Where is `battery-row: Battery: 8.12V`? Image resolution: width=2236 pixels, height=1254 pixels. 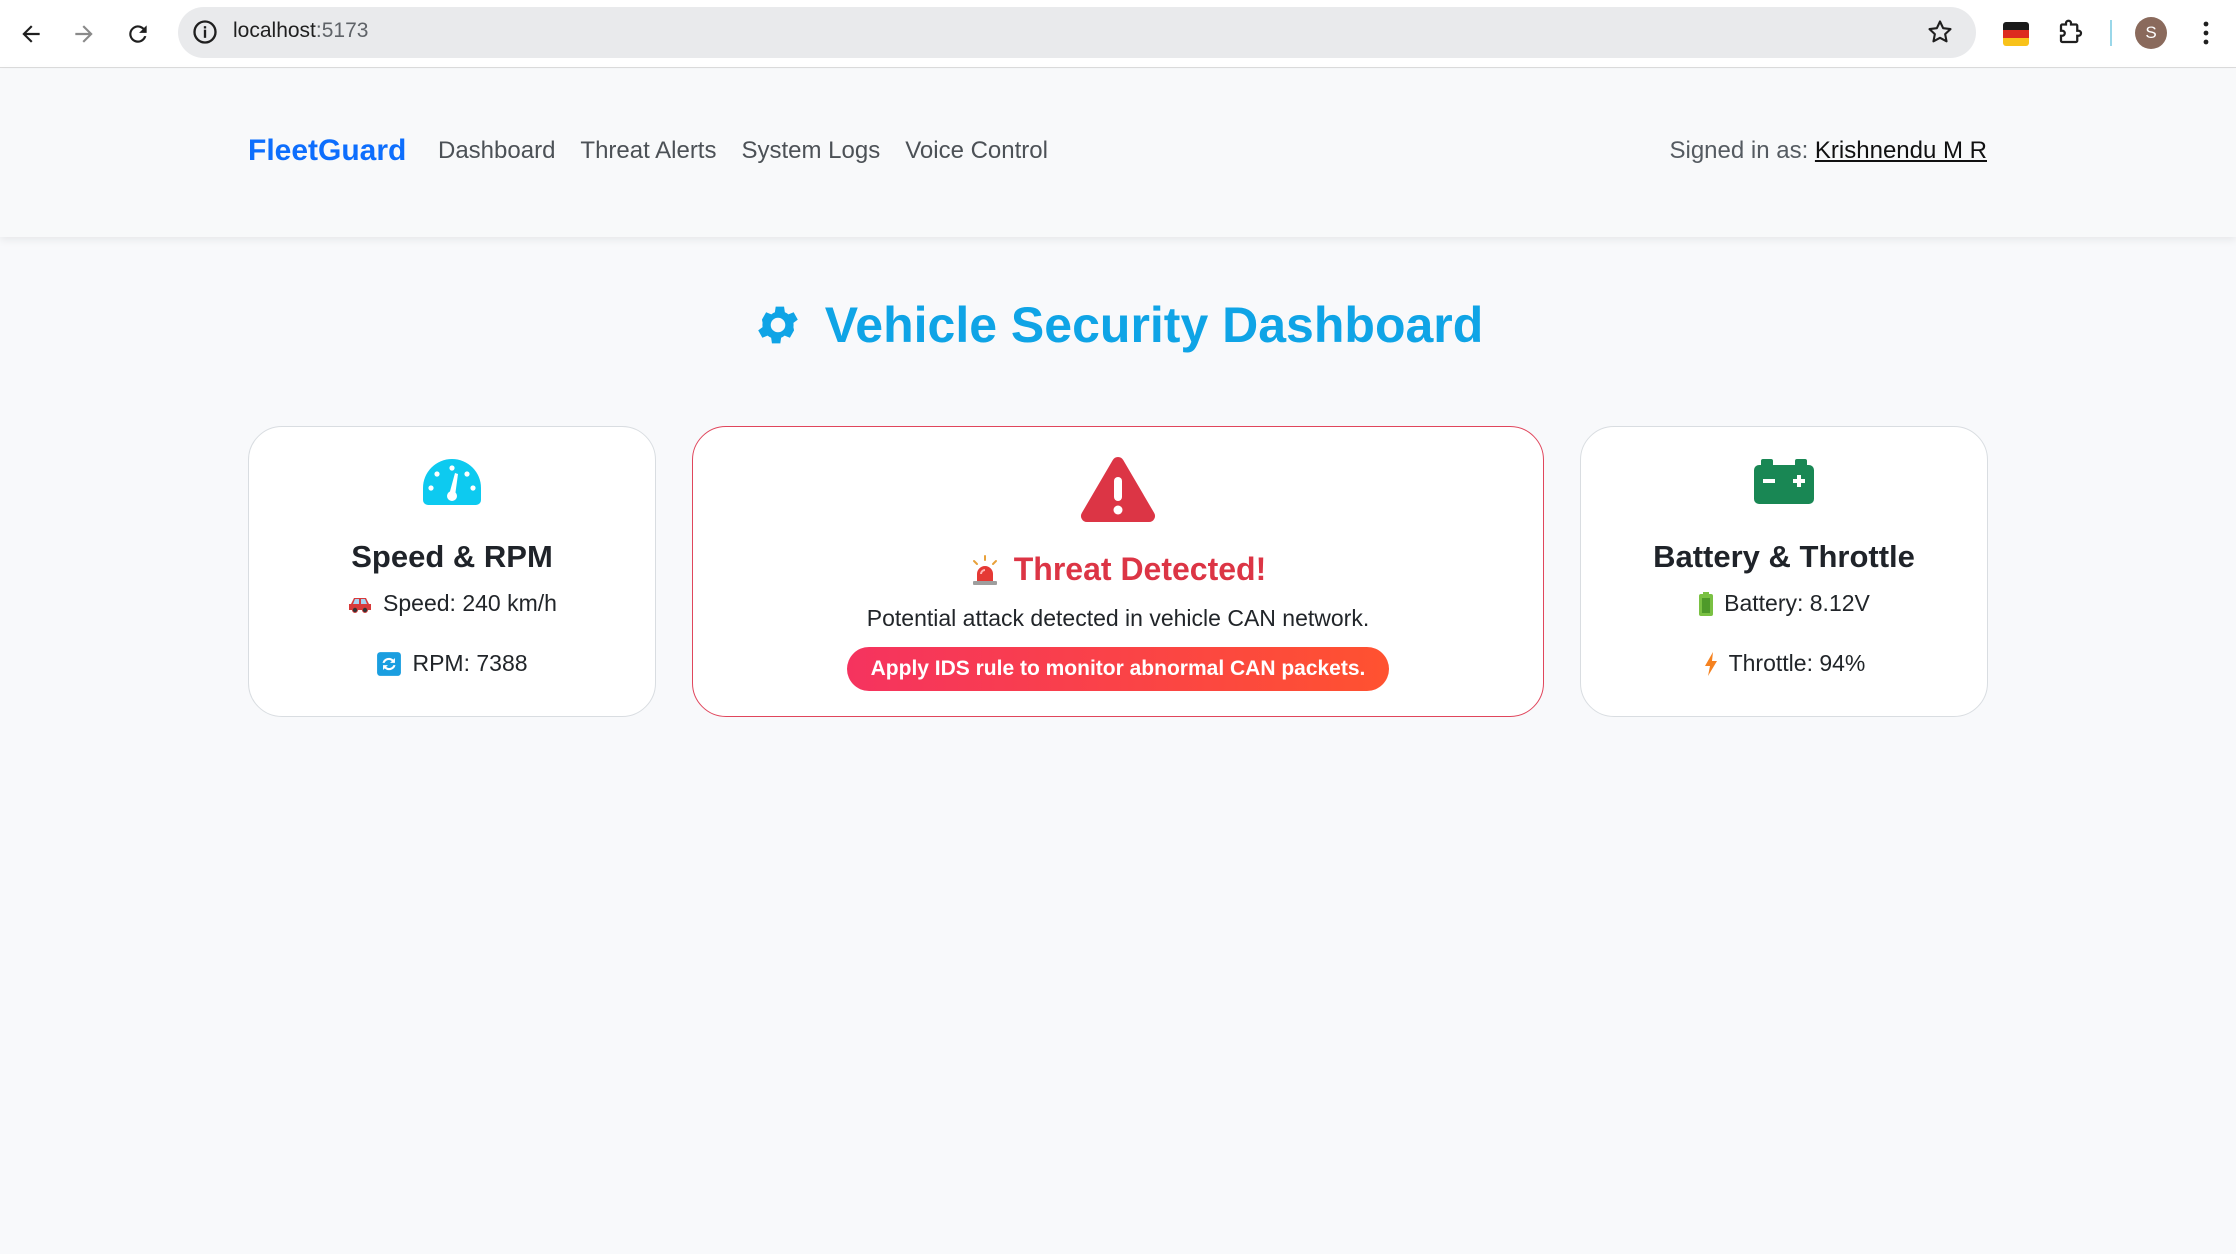 battery-row: Battery: 8.12V is located at coordinates (1784, 603).